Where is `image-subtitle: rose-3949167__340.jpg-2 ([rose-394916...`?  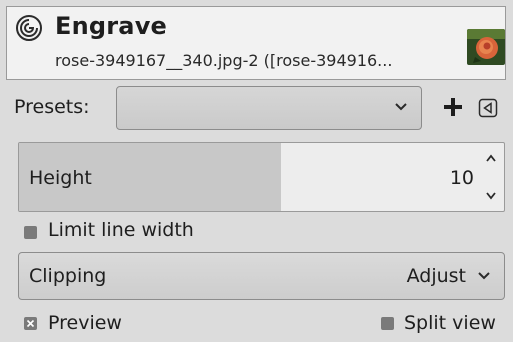 image-subtitle: rose-3949167__340.jpg-2 ([rose-394916... is located at coordinates (224, 60).